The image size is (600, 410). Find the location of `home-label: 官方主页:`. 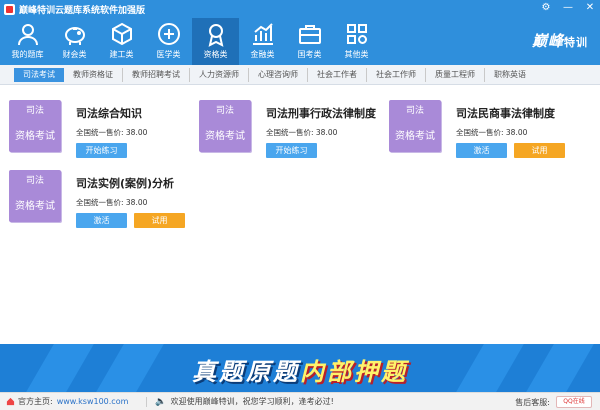

home-label: 官方主页: is located at coordinates (35, 401).